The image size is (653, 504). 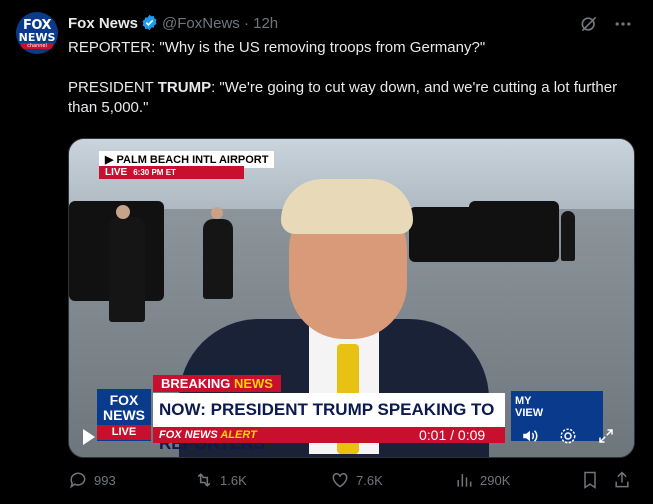 I want to click on fullscreen-icon, so click(x=606, y=436).